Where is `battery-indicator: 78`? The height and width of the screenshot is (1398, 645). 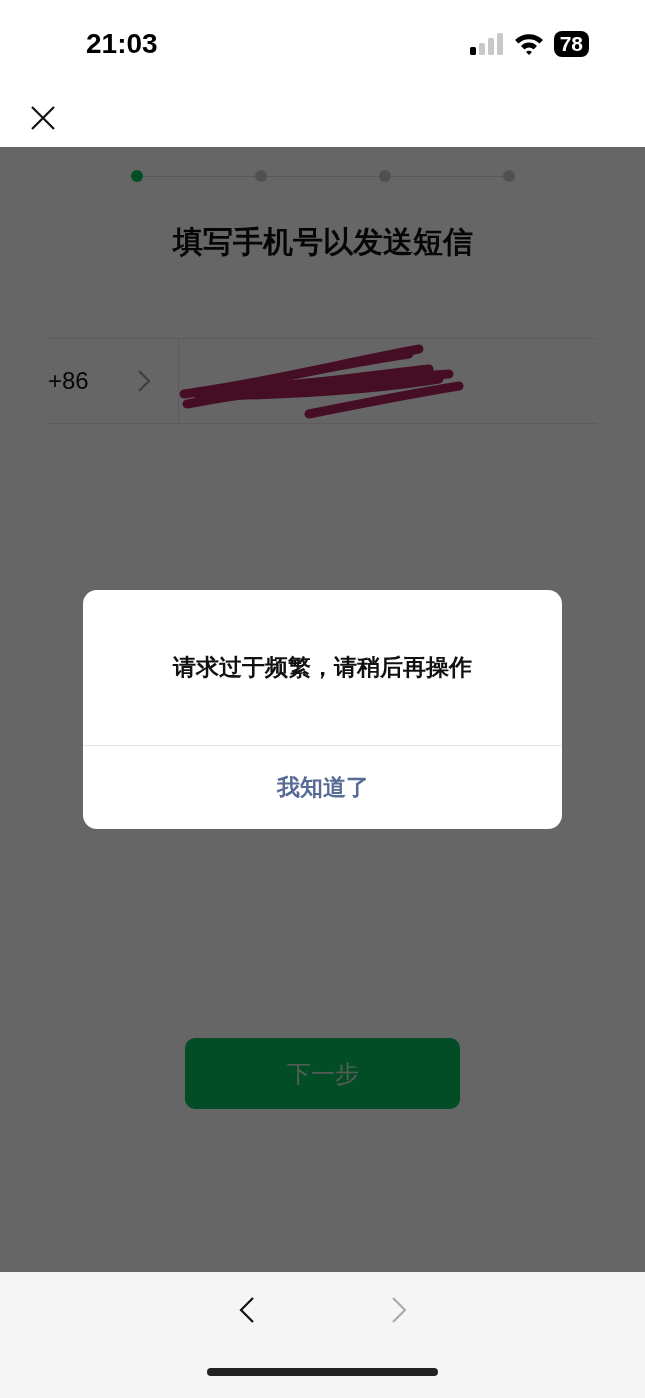 battery-indicator: 78 is located at coordinates (571, 44).